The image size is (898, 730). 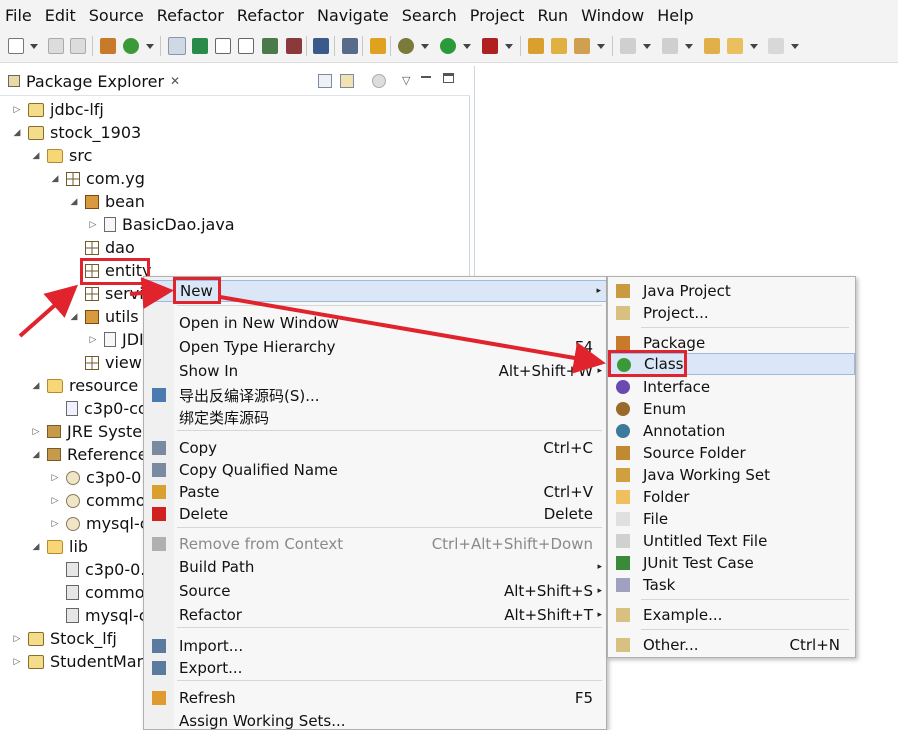 What do you see at coordinates (115, 339) in the screenshot?
I see `tree-item: ▷ JDI` at bounding box center [115, 339].